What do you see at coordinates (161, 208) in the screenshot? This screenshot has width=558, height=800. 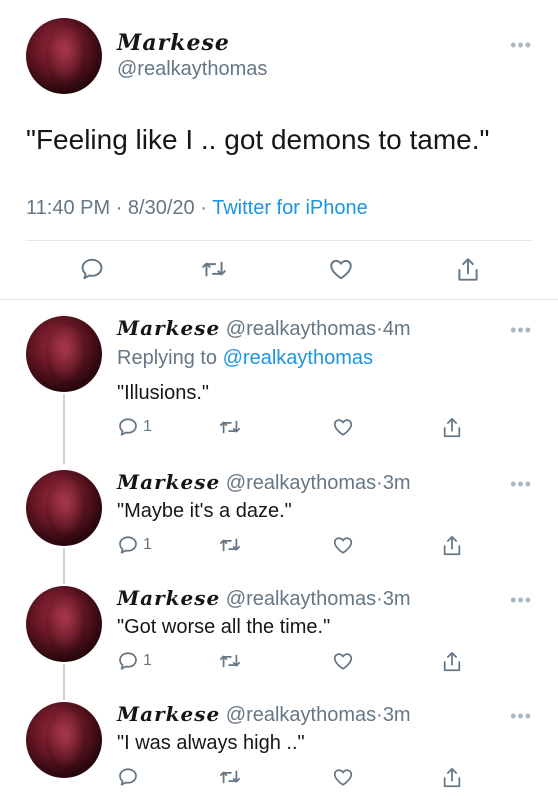 I see `tweet-date: 8/30/20` at bounding box center [161, 208].